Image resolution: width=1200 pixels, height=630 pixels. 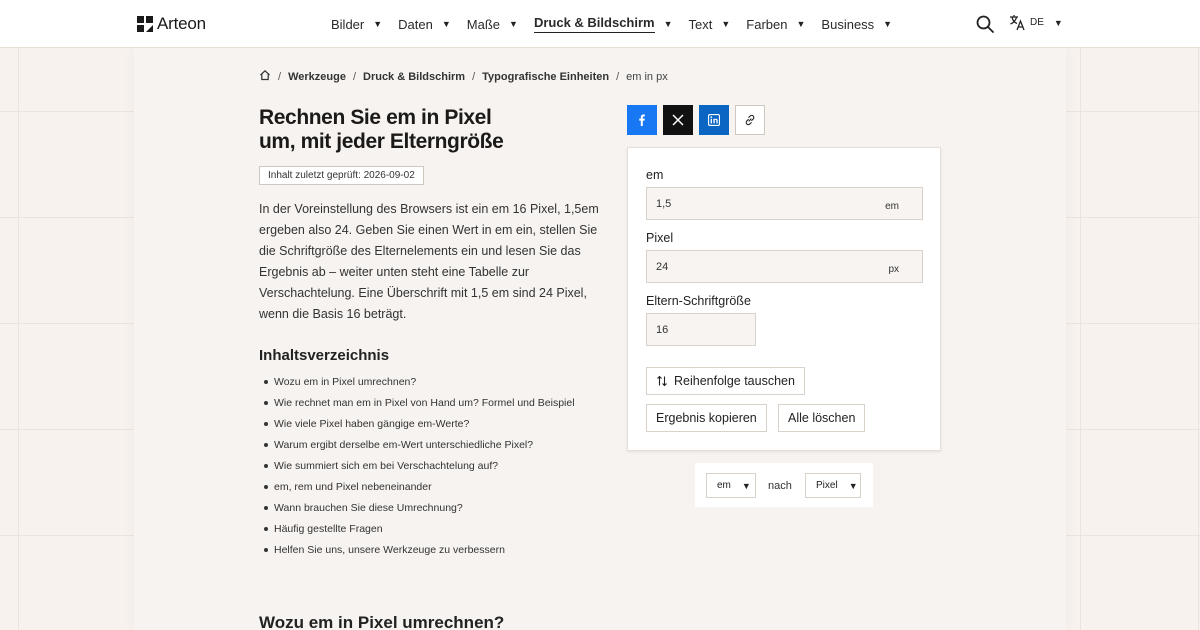 What do you see at coordinates (414, 77) in the screenshot?
I see `breadcrumb-link-druck-bildschirm: Druck & Bildschirm` at bounding box center [414, 77].